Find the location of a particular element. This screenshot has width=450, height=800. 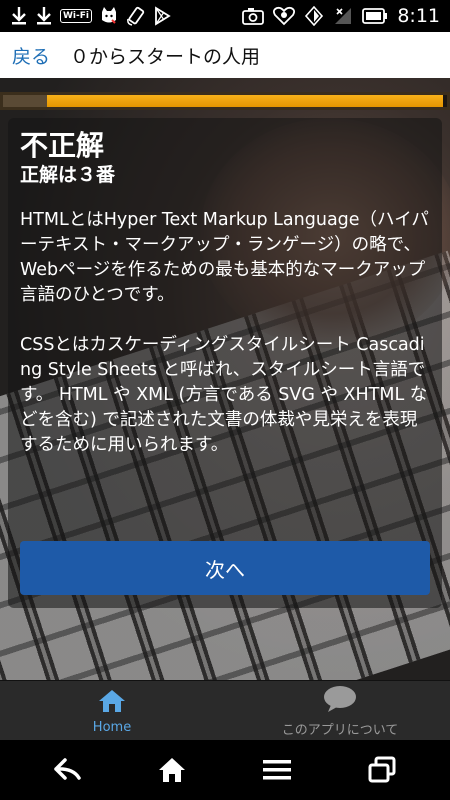

status-bar: Wi-Fi 8:11 is located at coordinates (225, 16).